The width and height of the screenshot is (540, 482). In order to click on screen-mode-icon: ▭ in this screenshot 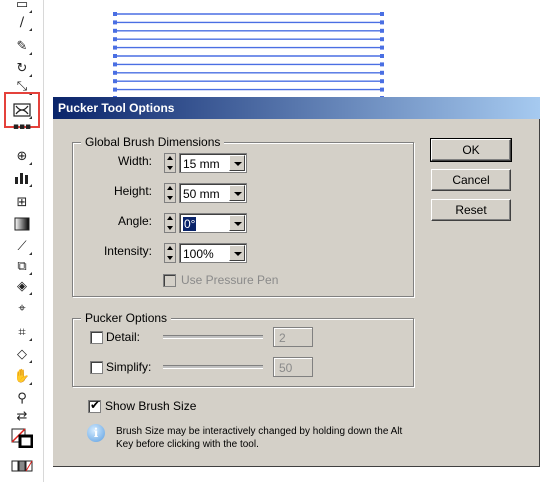, I will do `click(22, 478)`.